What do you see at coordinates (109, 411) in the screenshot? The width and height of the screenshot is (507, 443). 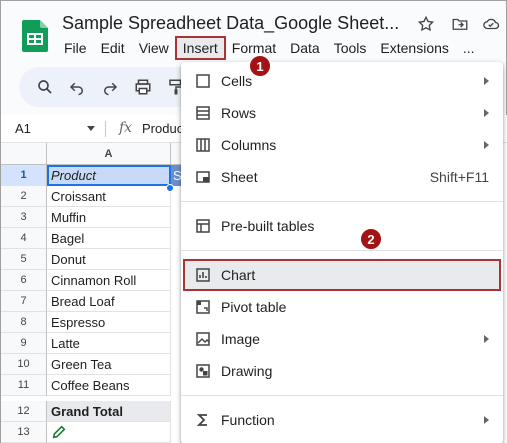 I see `cell-grand-total: Grand Total` at bounding box center [109, 411].